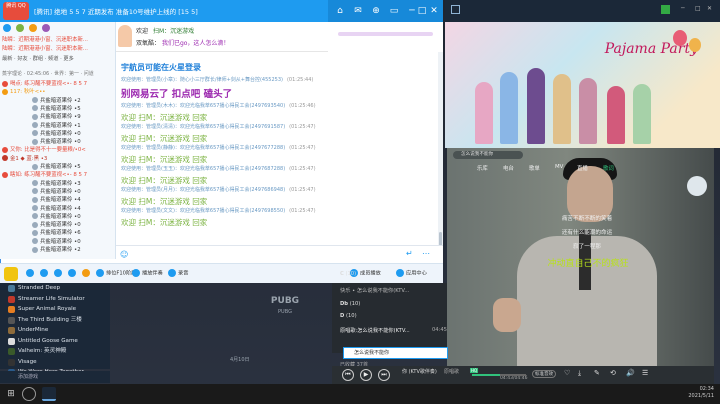 The width and height of the screenshot is (720, 404). Describe the element at coordinates (394, 11) in the screenshot. I see `mode-icon: ▭` at that location.